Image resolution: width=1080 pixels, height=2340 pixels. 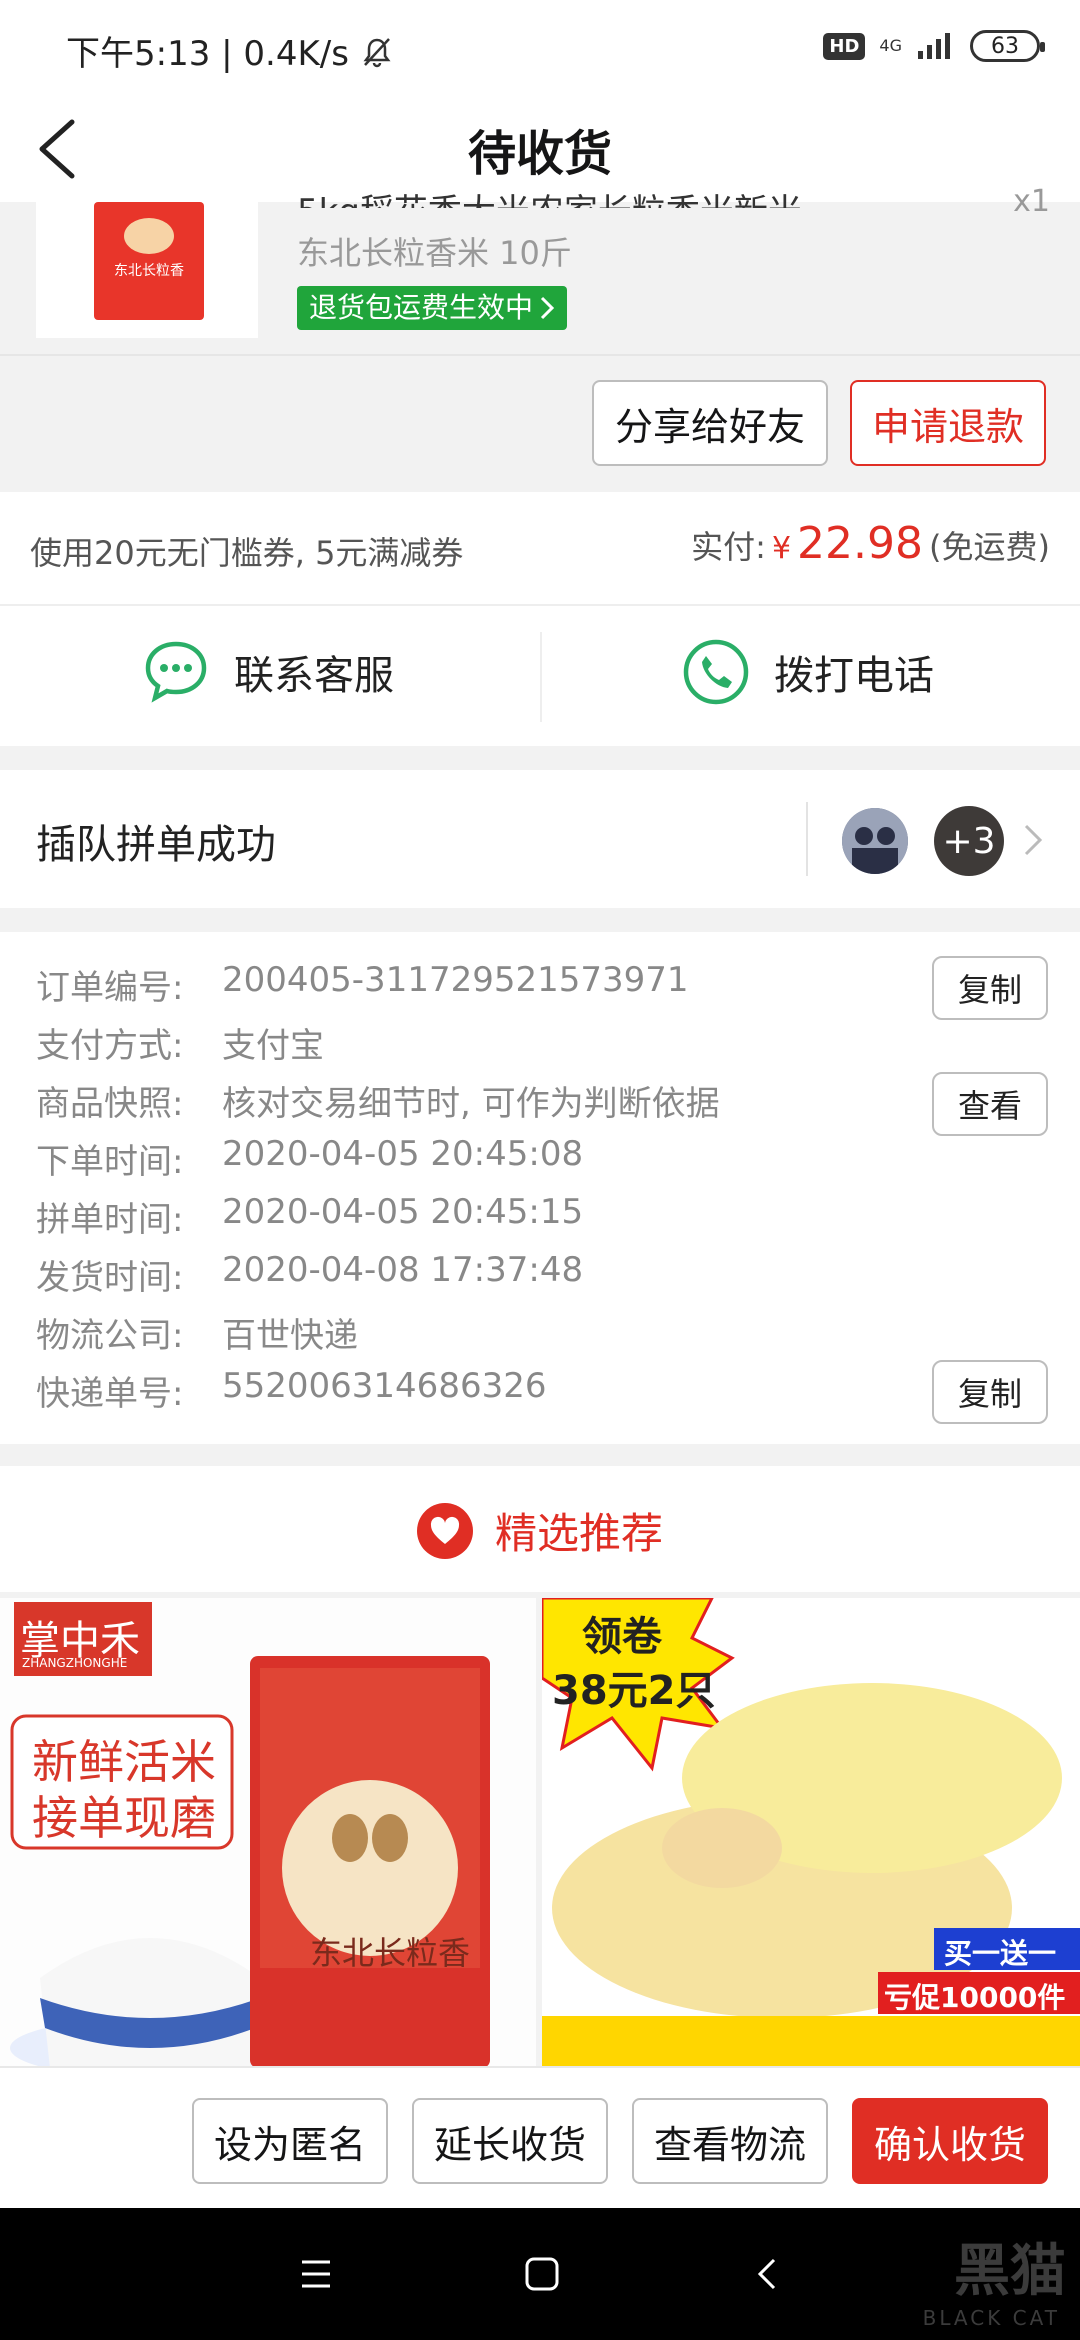 I want to click on home-icon, so click(x=542, y=2274).